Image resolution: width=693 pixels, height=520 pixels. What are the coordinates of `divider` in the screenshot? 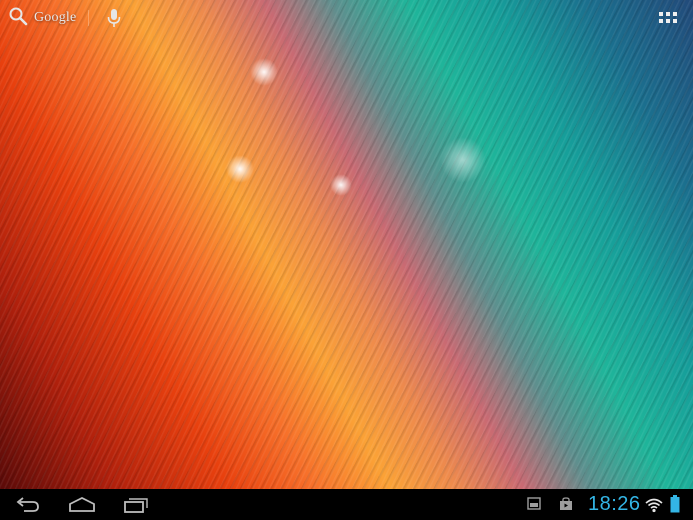 It's located at (88, 18).